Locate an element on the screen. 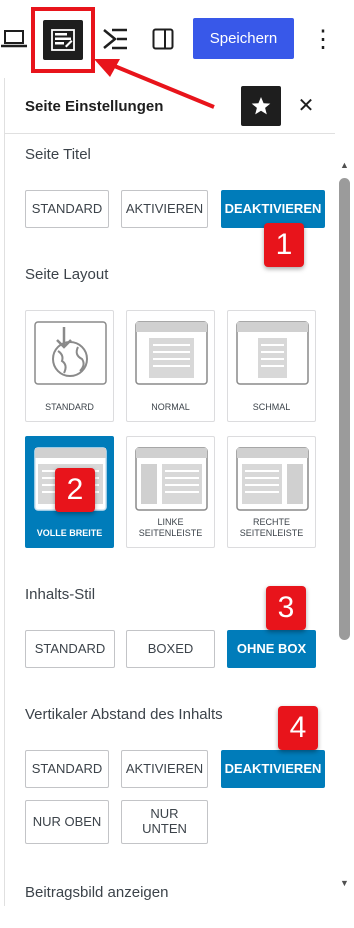 Image resolution: width=354 pixels, height=928 pixels. section-title-beitragsbild: Beitragsbild anzeigen is located at coordinates (97, 892).